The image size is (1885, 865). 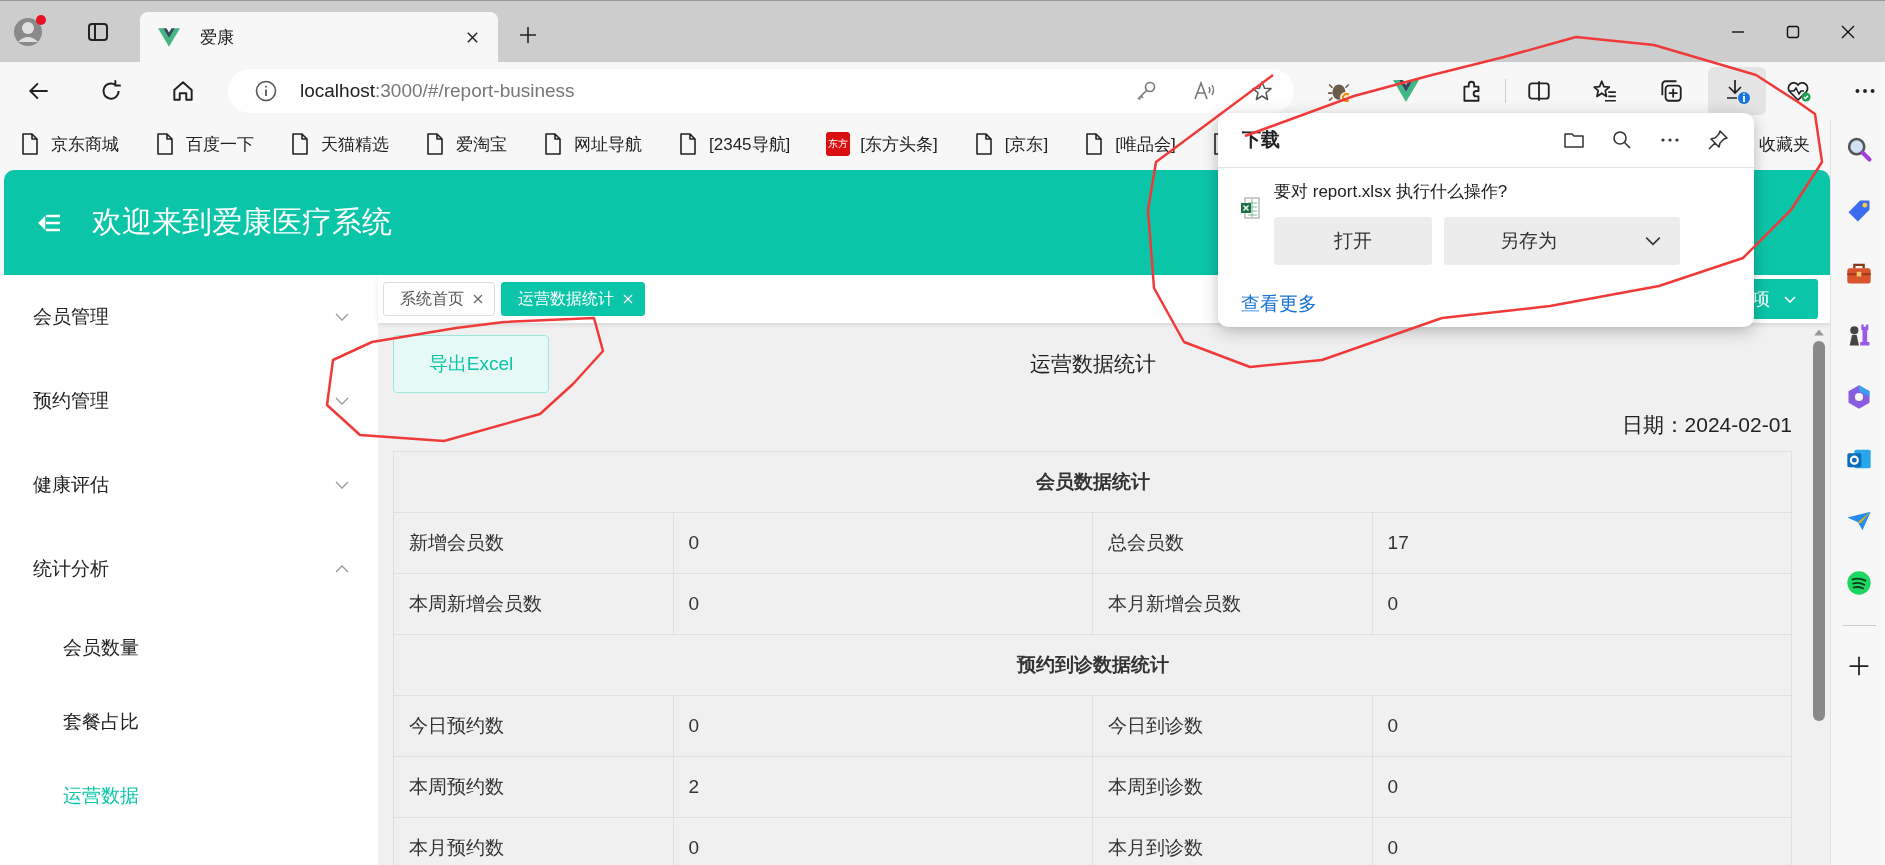 I want to click on table-cell: 今日预约数, so click(x=533, y=726).